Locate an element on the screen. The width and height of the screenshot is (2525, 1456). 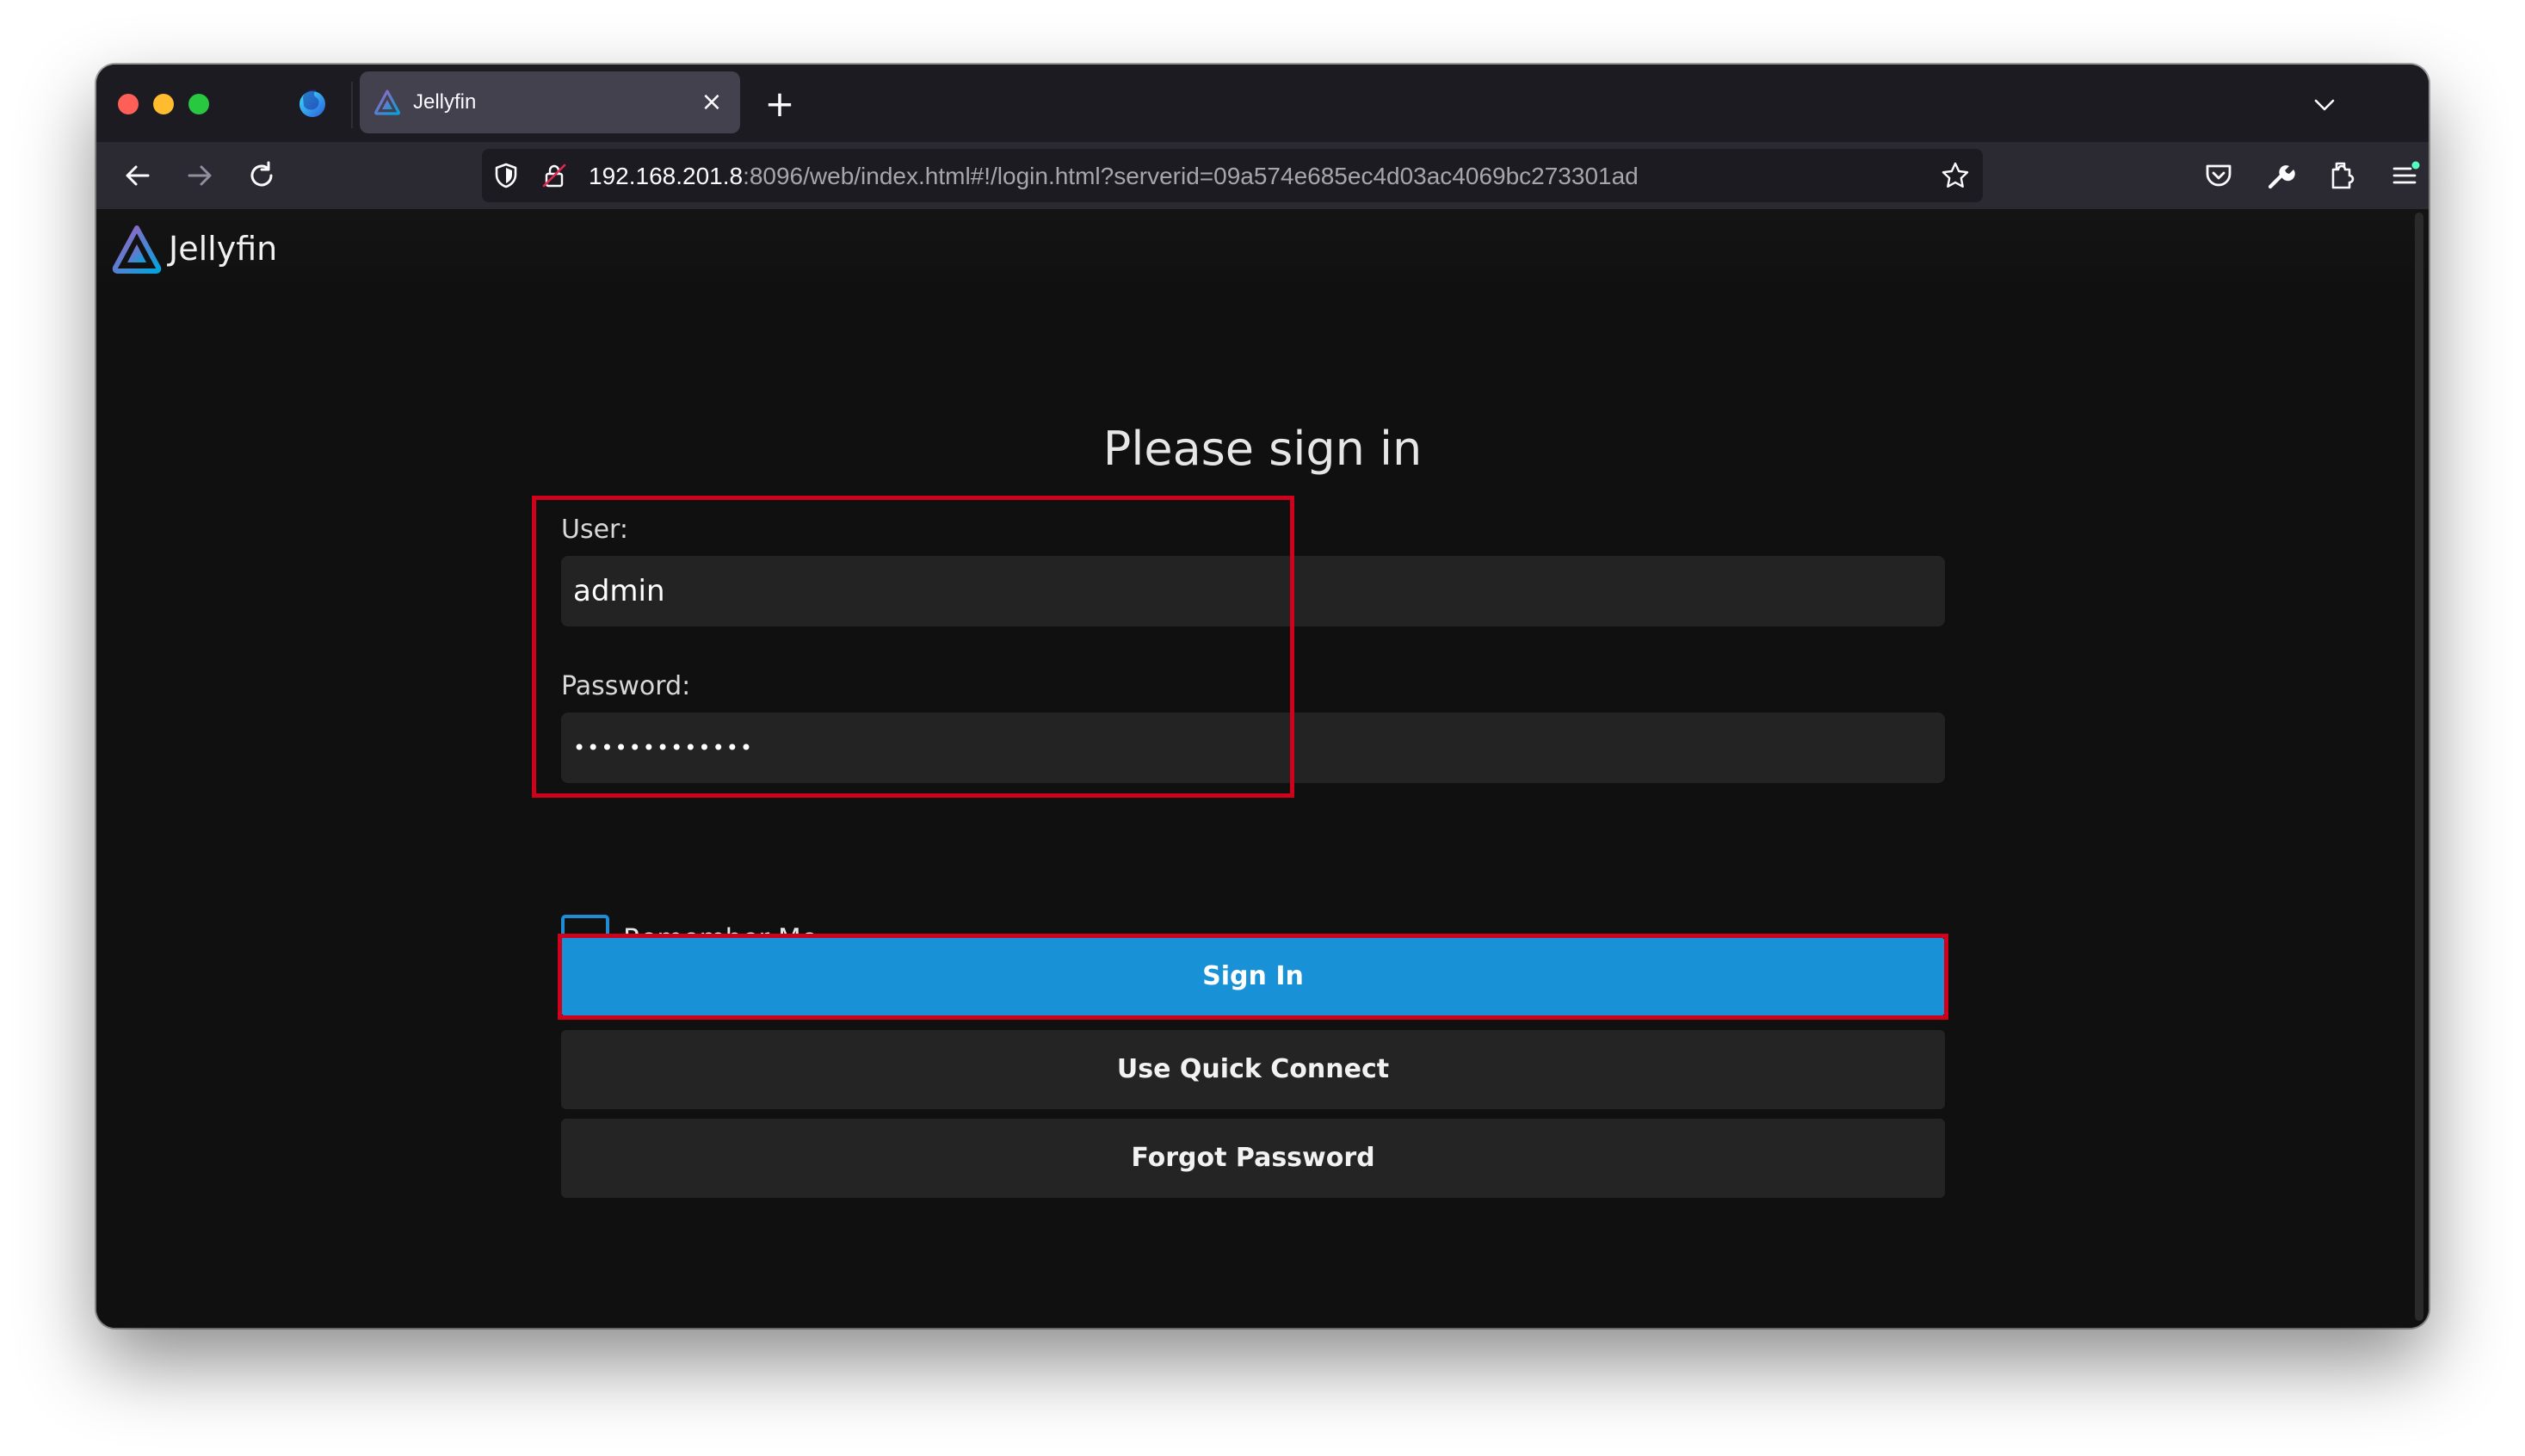
url-host: 192.168.201.8 is located at coordinates (666, 176).